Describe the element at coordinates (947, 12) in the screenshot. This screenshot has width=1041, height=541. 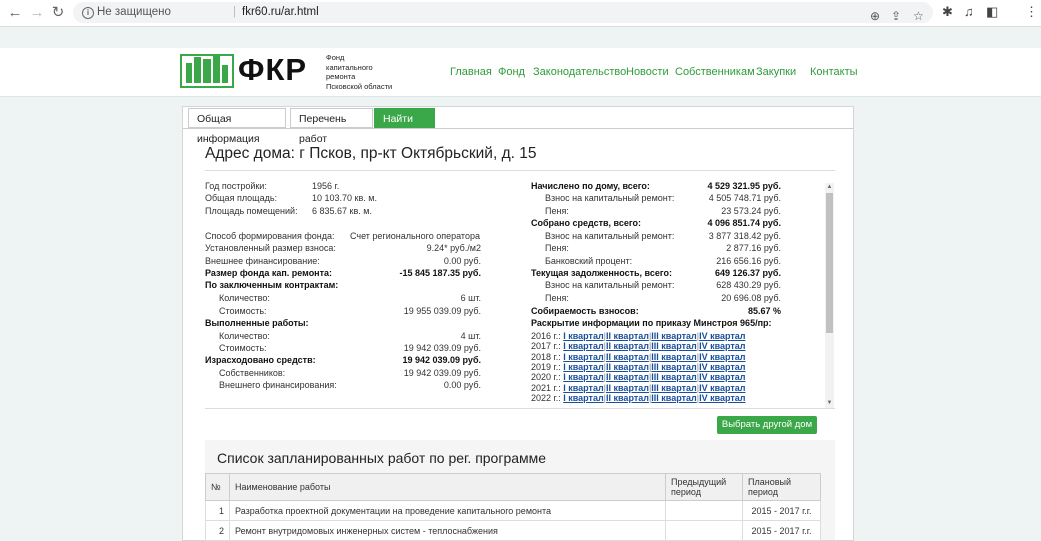
I see `extensions-icon: ✱` at that location.